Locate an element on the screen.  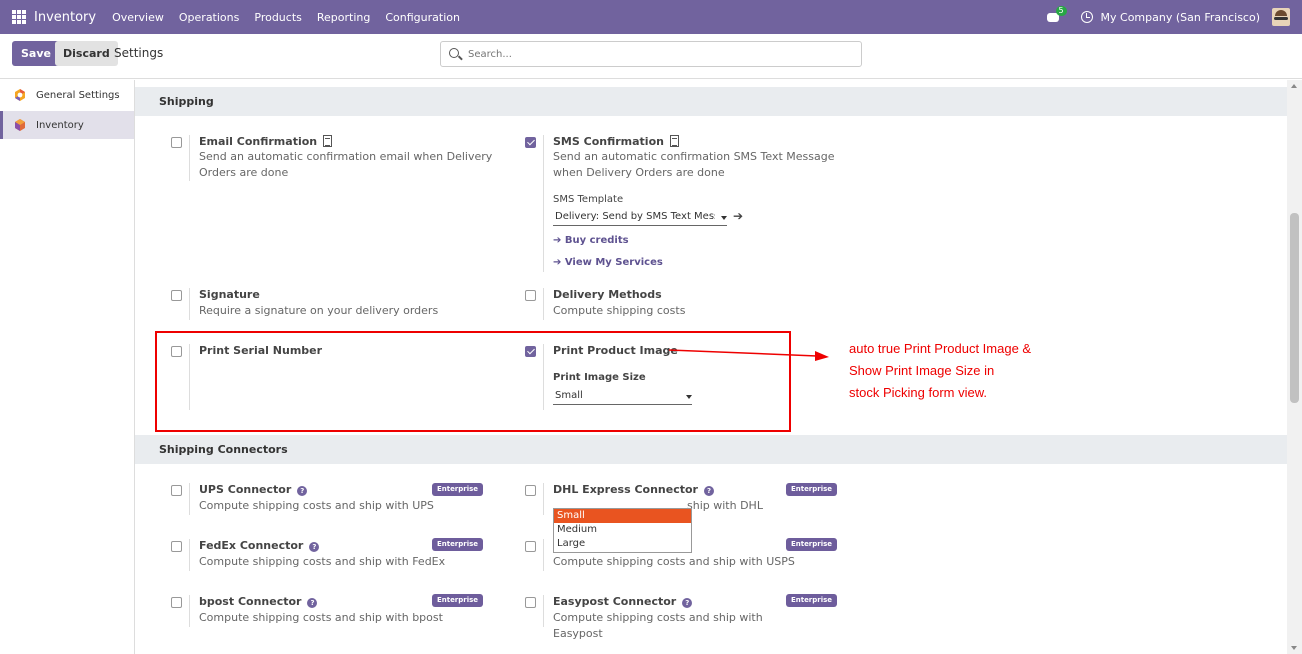
annotation-arrow-icon is located at coordinates (748, 355).